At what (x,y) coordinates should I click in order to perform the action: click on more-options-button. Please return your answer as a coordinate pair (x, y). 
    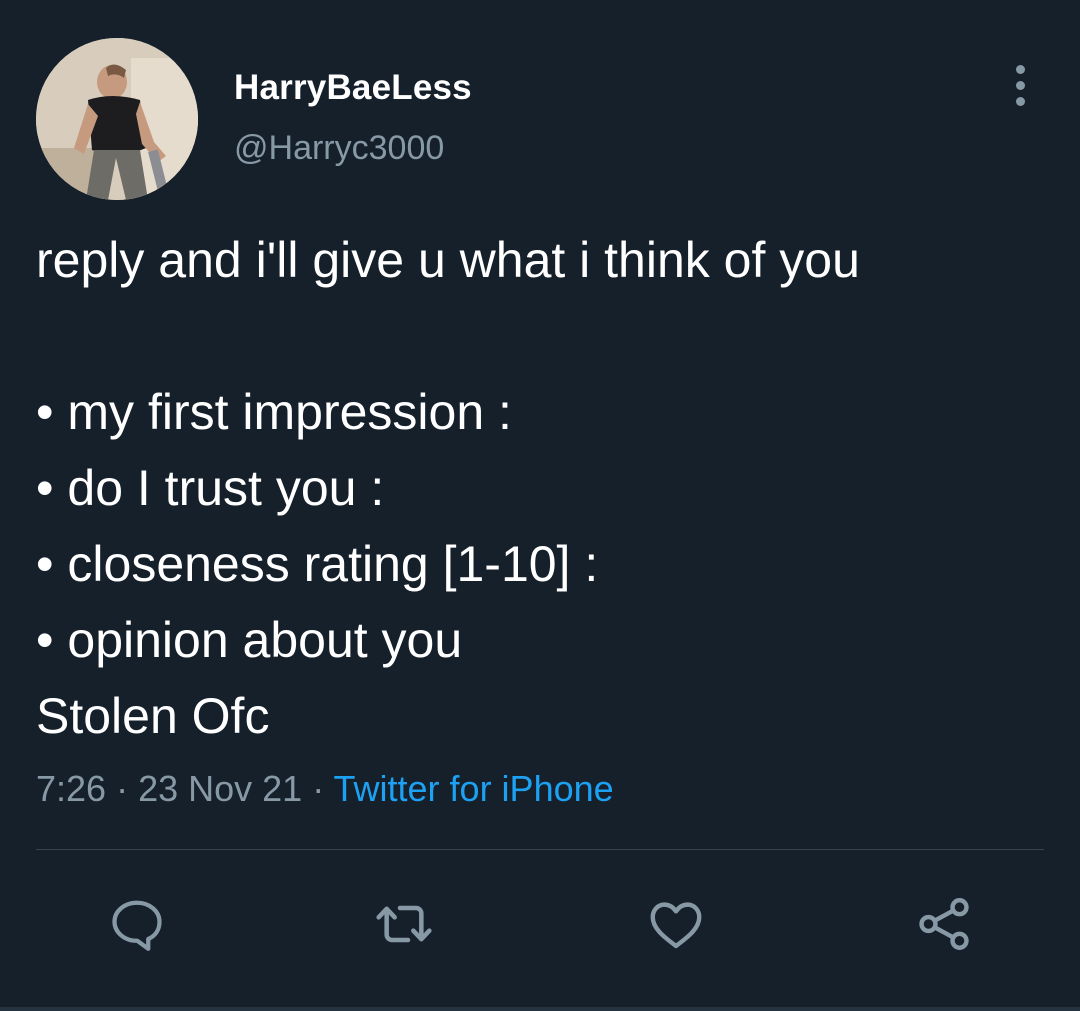
    Looking at the image, I should click on (1020, 85).